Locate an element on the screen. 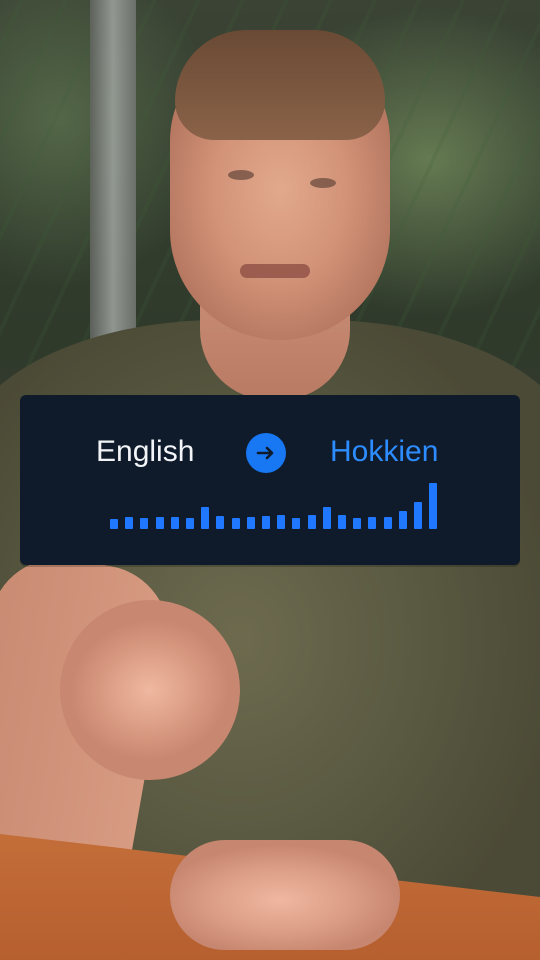 This screenshot has width=540, height=960. person-left-eye is located at coordinates (241, 175).